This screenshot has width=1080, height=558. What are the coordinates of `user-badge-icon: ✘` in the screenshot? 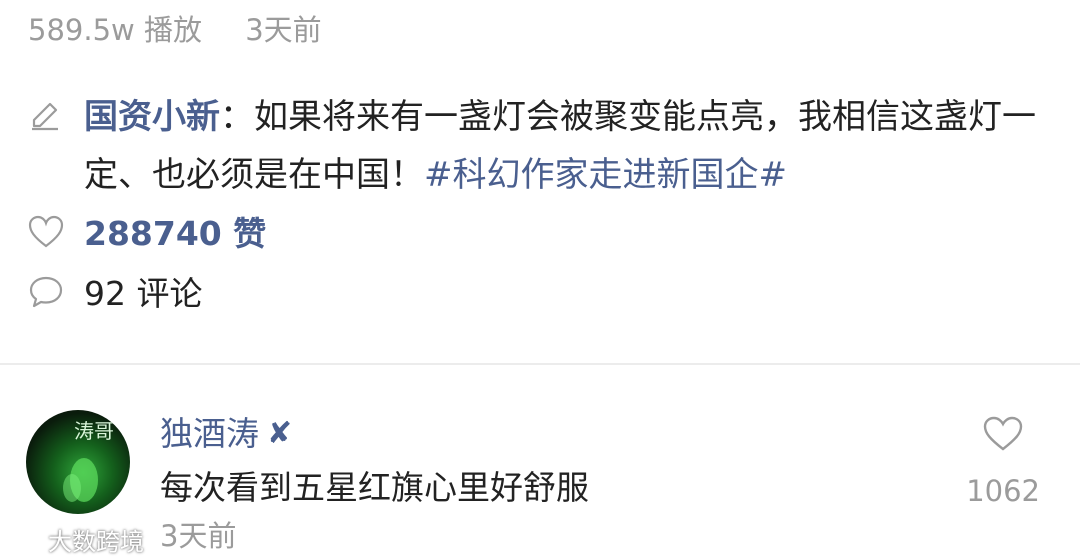 It's located at (280, 433).